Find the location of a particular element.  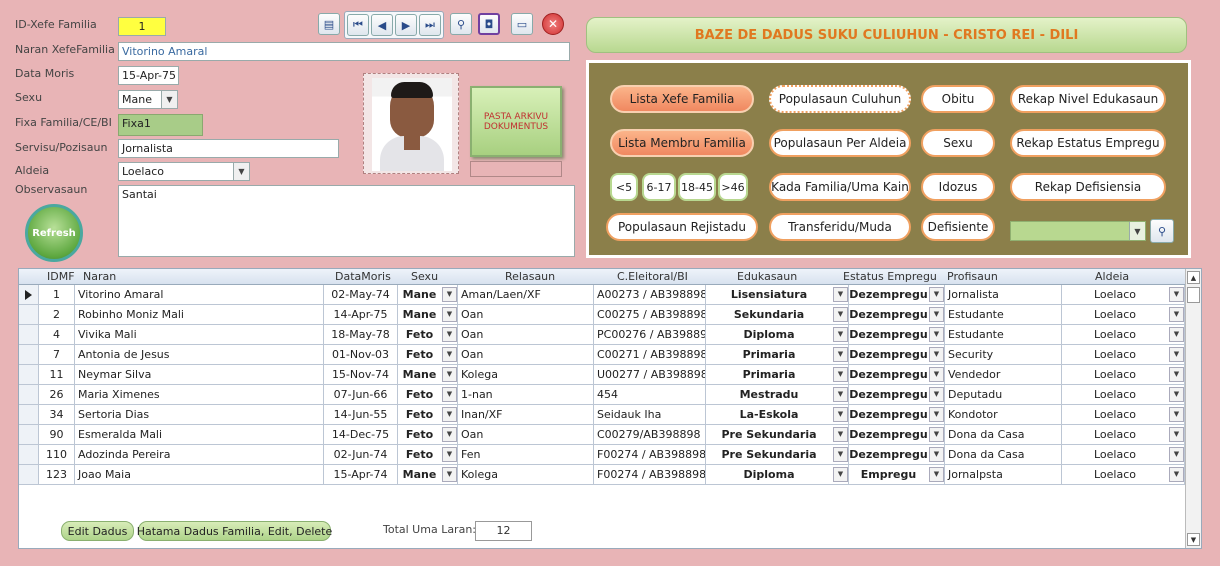

observasaun-field: Santai is located at coordinates (346, 221).